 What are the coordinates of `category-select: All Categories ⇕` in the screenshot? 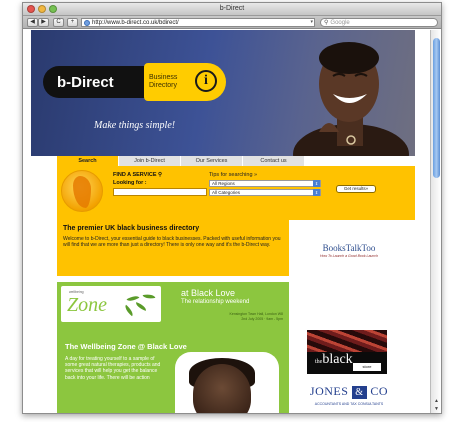 It's located at (265, 192).